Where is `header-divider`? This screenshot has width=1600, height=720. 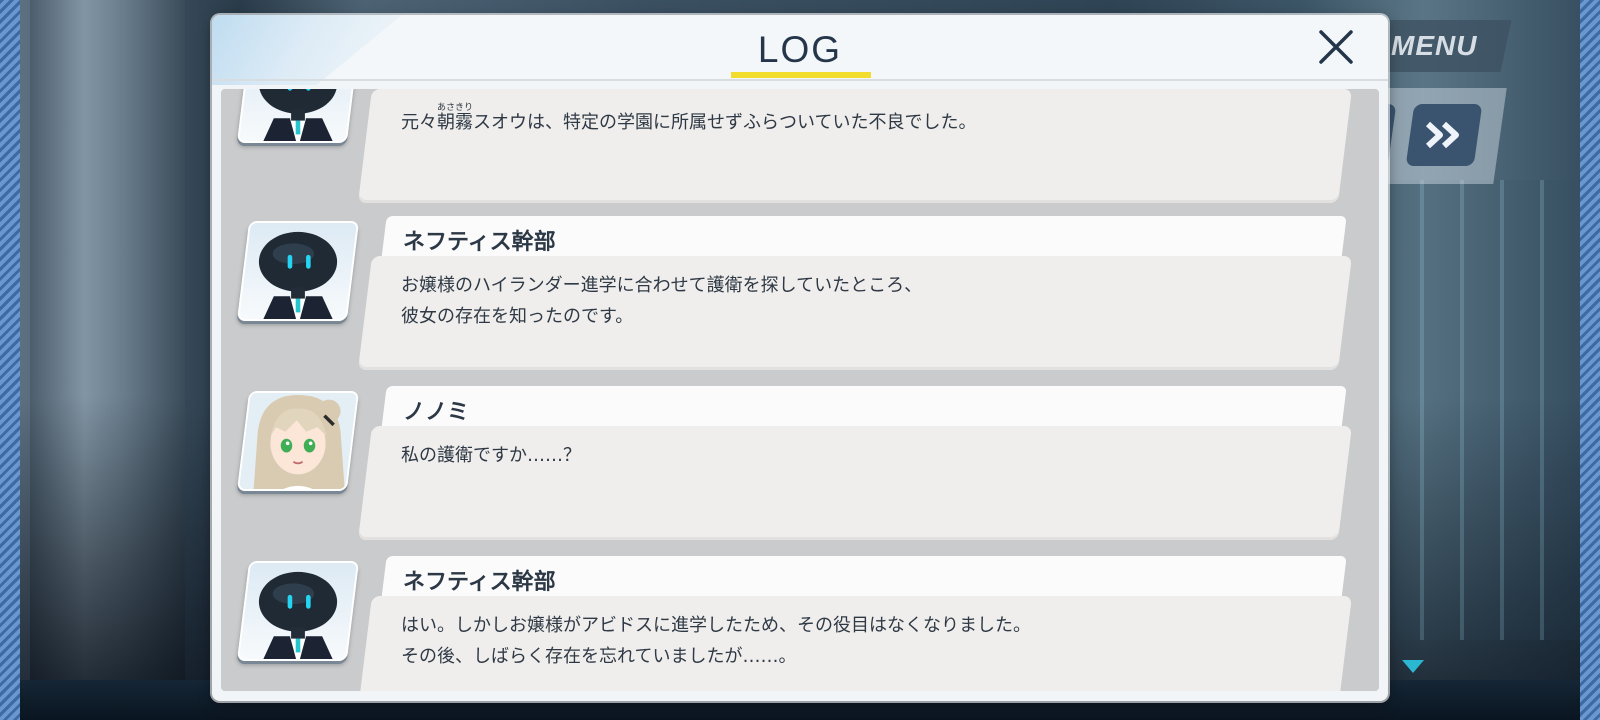
header-divider is located at coordinates (800, 80).